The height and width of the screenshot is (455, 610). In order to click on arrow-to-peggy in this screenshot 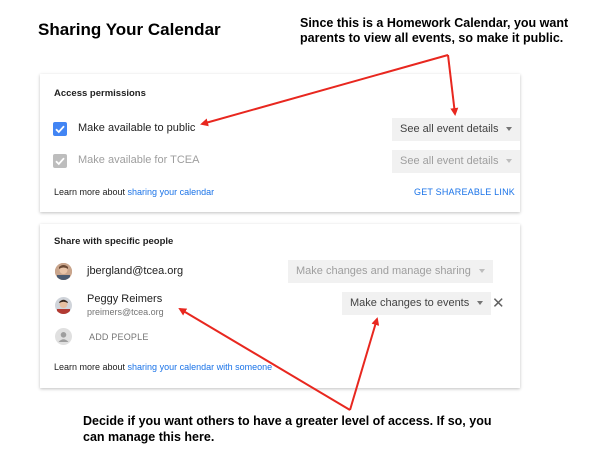, I will do `click(264, 359)`.